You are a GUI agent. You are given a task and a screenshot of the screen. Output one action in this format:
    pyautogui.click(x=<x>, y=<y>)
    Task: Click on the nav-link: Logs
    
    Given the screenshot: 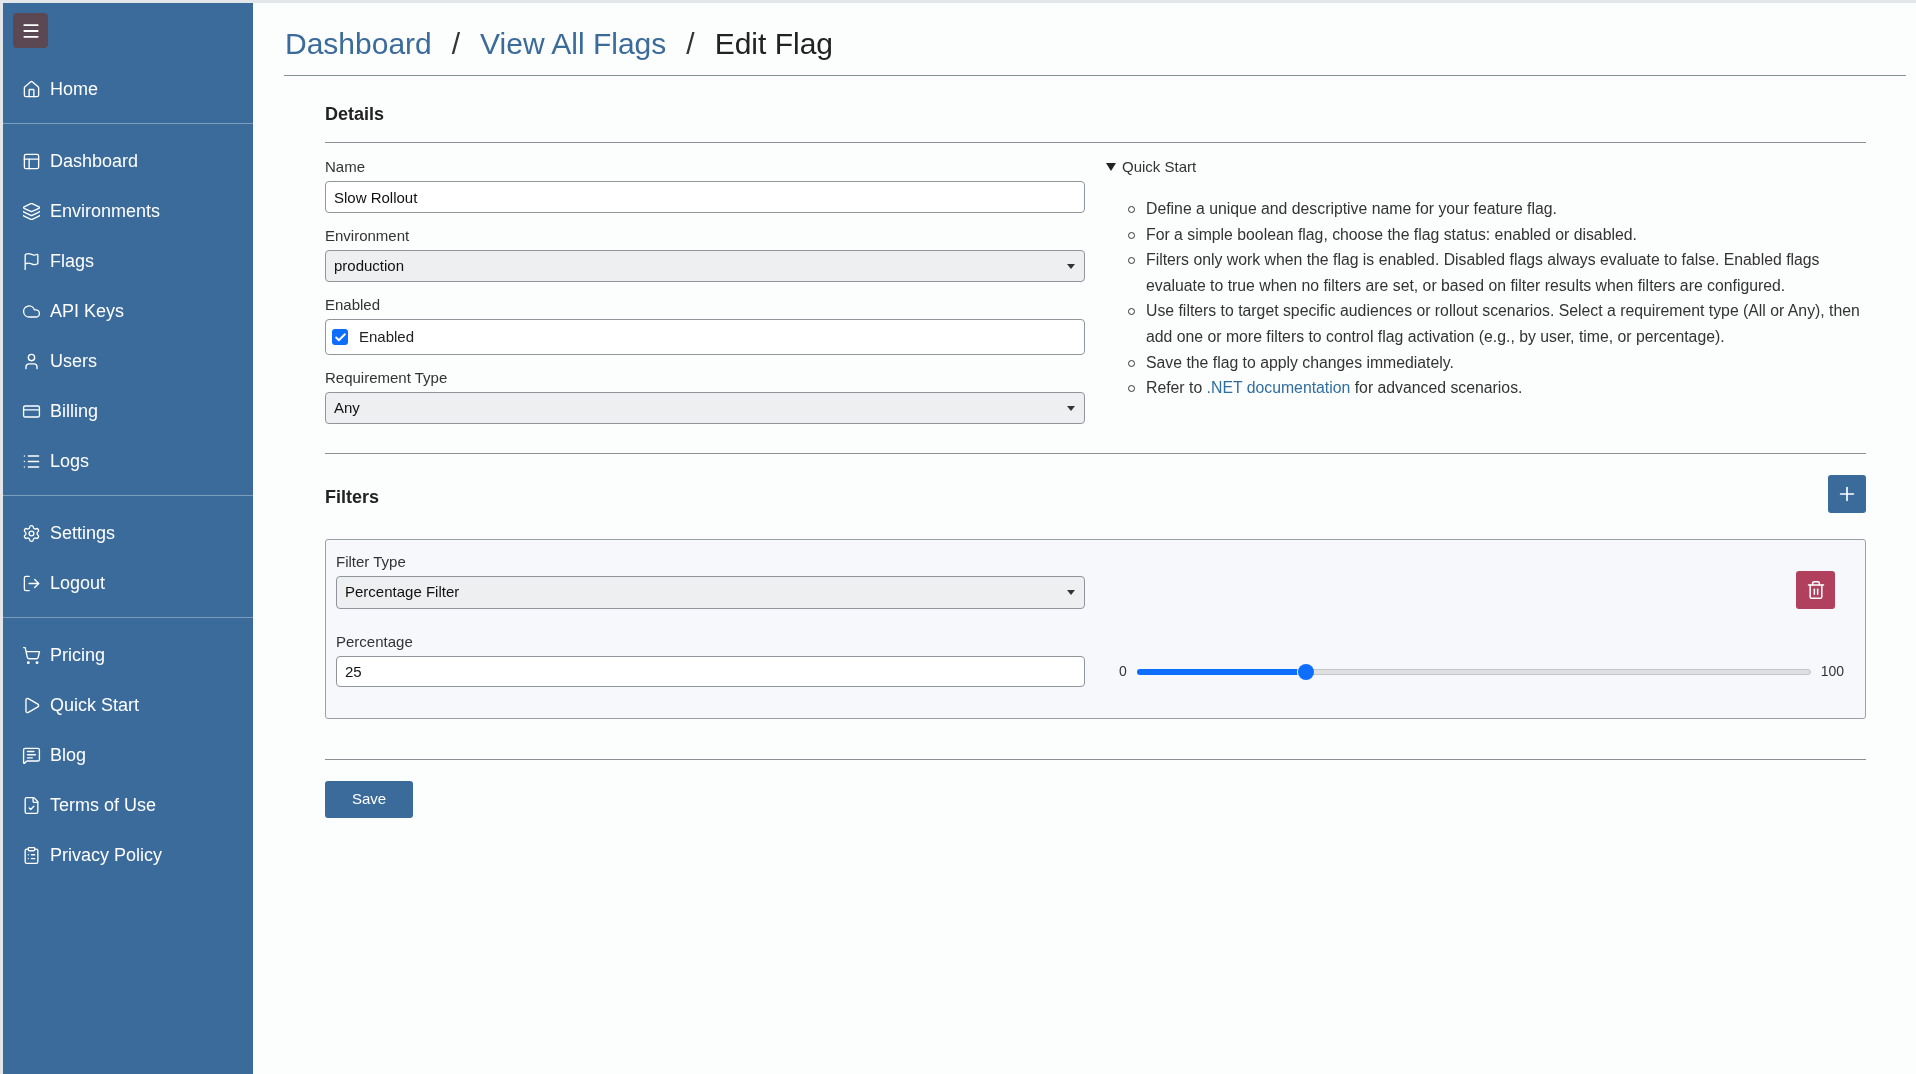 What is the action you would take?
    pyautogui.click(x=128, y=461)
    